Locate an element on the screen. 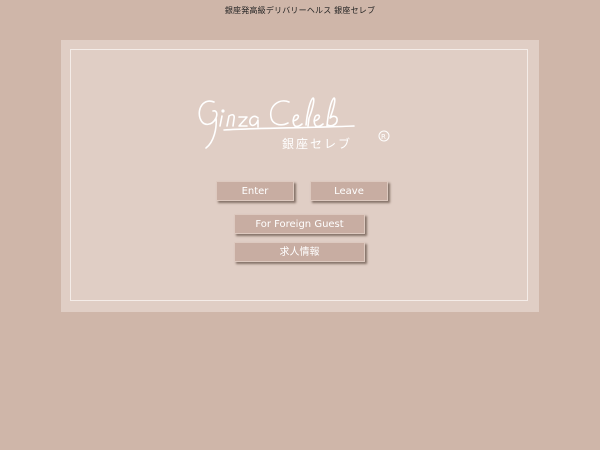  leave-button: Leave is located at coordinates (349, 191).